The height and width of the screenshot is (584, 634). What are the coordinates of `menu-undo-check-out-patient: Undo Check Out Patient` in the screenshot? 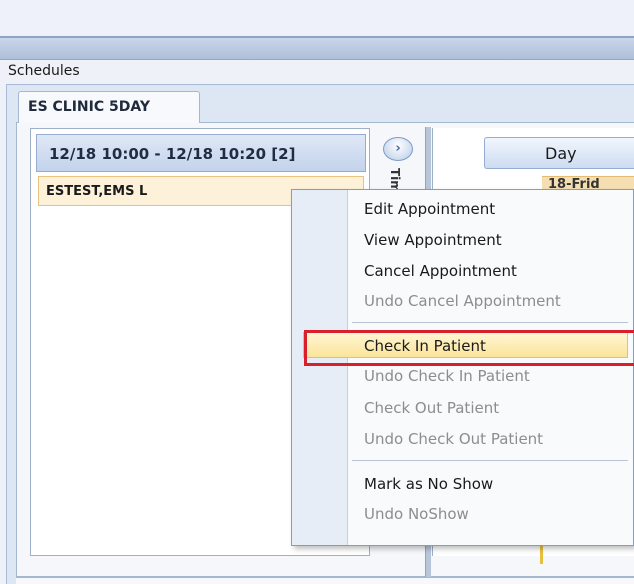 It's located at (454, 439).